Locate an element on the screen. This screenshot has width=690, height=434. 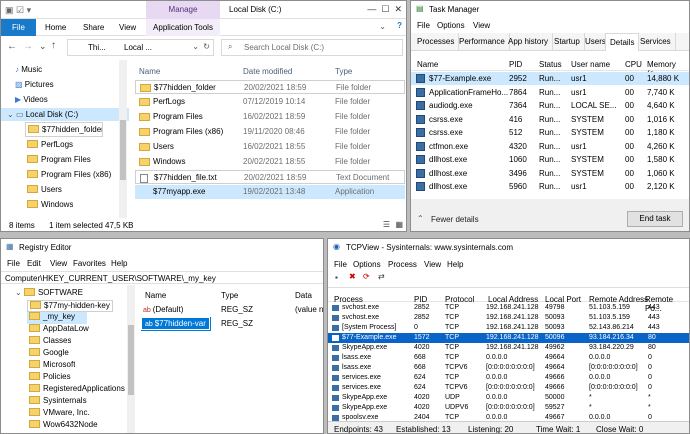
reg-tree-item: _my_key is located at coordinates (57, 318).